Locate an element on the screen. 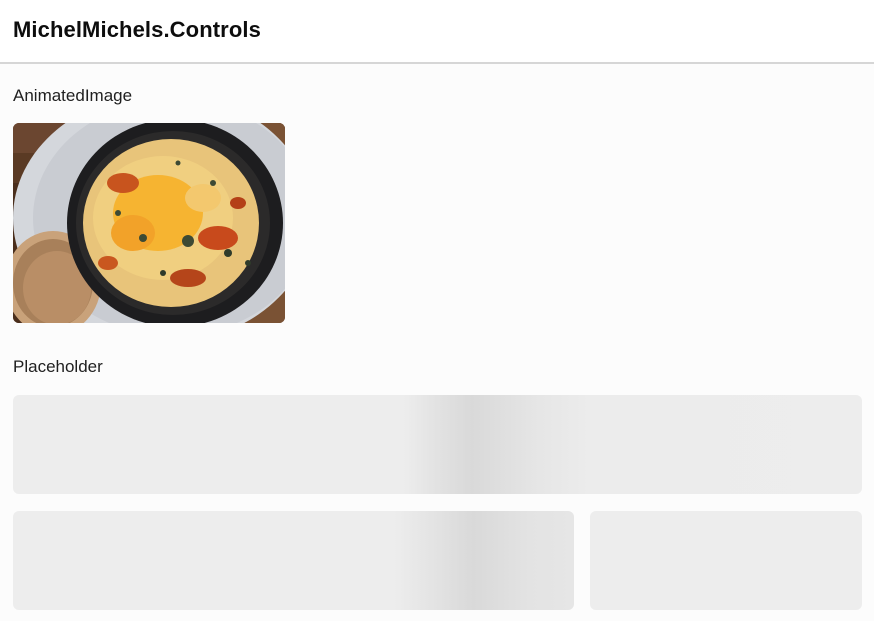 The image size is (874, 621). placeholder-section-label: Placeholder is located at coordinates (58, 366).